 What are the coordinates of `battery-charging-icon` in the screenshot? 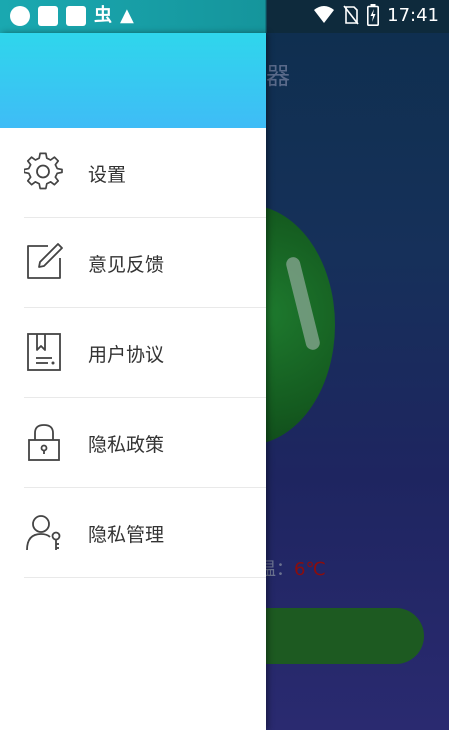 It's located at (373, 15).